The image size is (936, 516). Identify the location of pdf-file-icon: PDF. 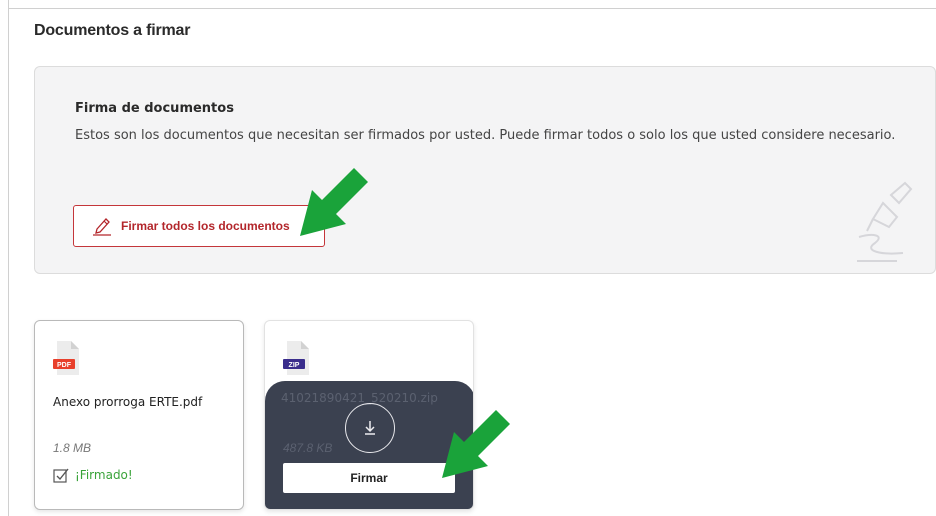
(66, 358).